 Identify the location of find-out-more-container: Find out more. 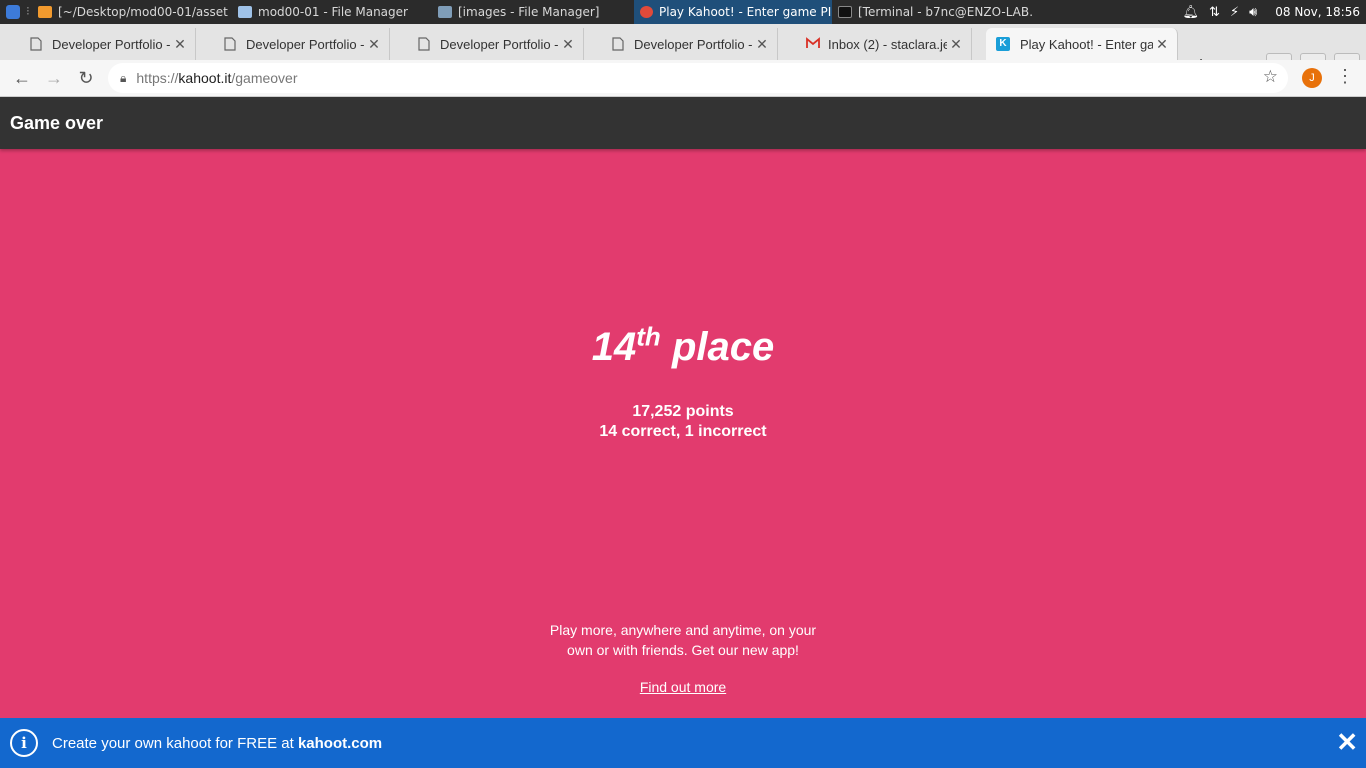
(683, 687).